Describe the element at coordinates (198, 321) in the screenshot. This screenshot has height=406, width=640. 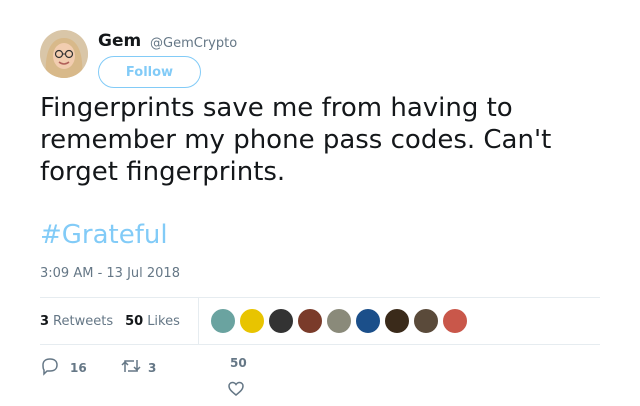
I see `stats-separator` at that location.